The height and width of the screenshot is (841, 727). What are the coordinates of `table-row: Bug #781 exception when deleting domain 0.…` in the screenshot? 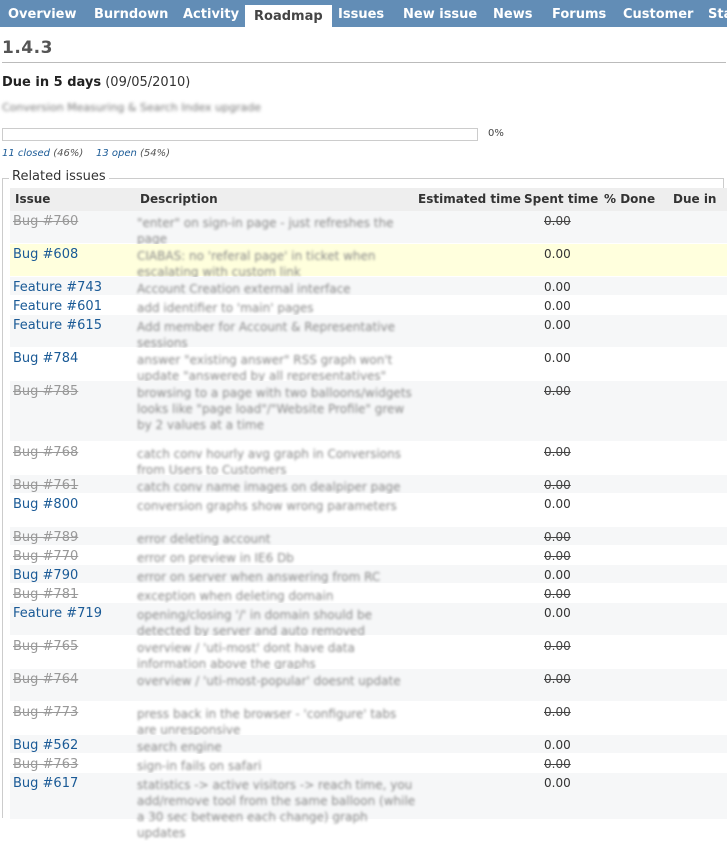 It's located at (368, 593).